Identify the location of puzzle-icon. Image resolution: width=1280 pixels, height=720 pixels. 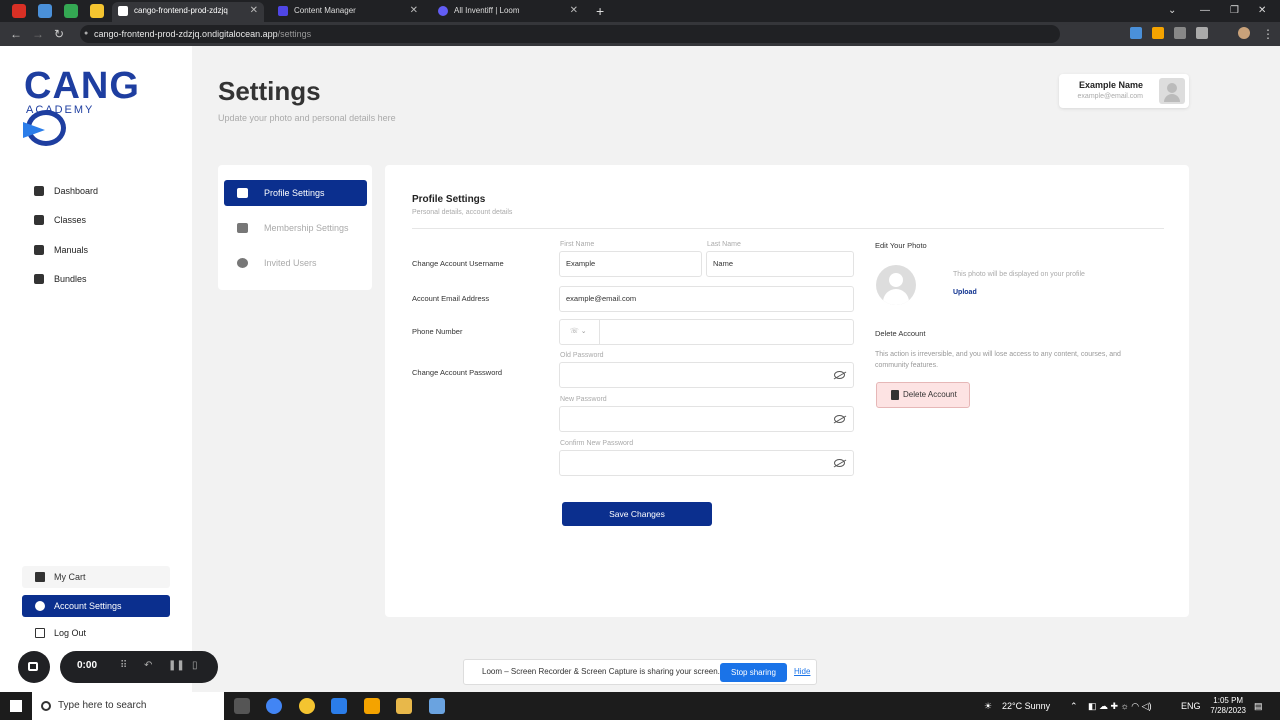
(1180, 33).